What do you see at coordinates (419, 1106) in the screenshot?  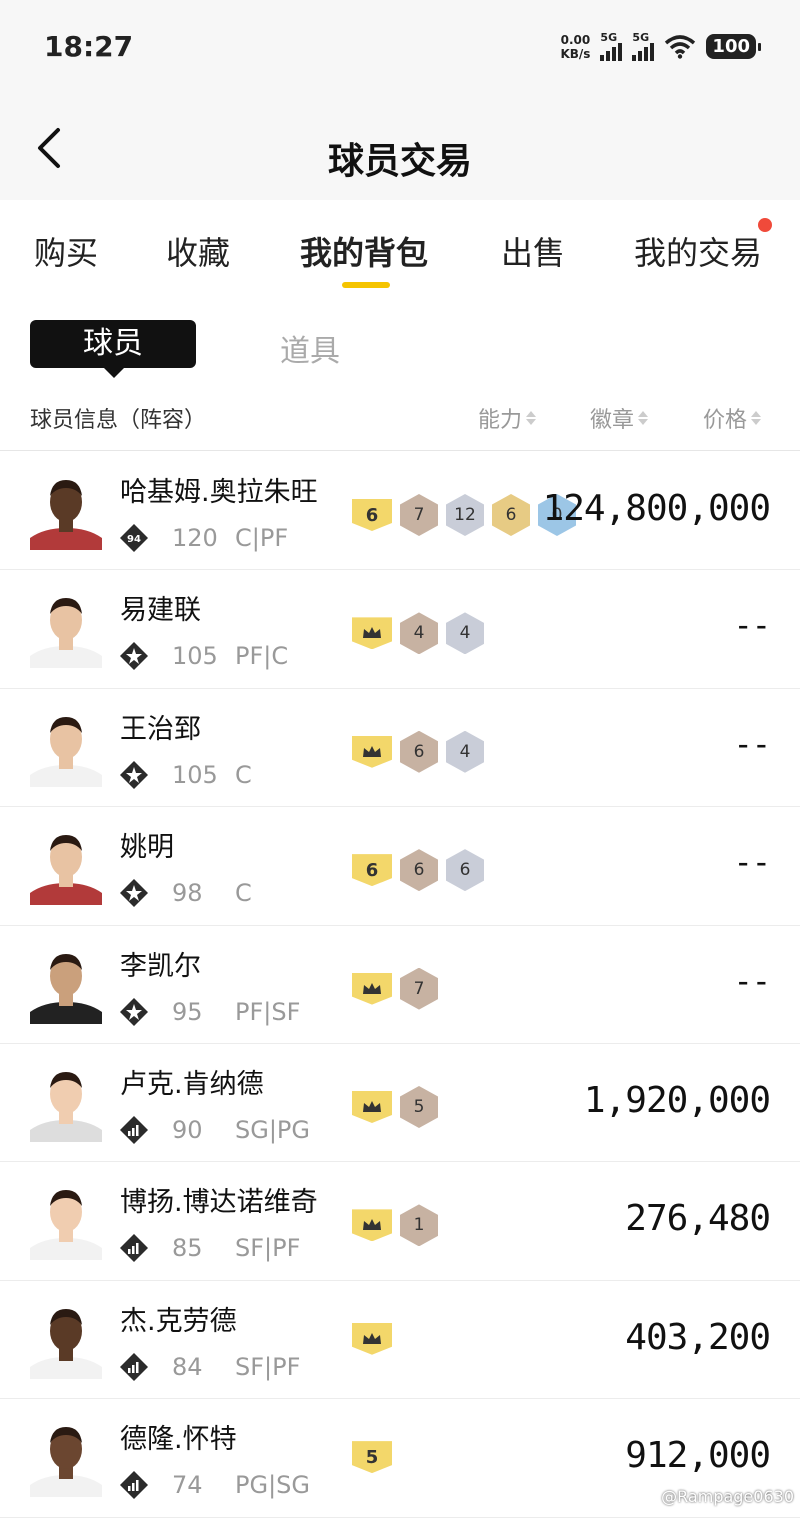 I see `bronze-badge-icon: 5` at bounding box center [419, 1106].